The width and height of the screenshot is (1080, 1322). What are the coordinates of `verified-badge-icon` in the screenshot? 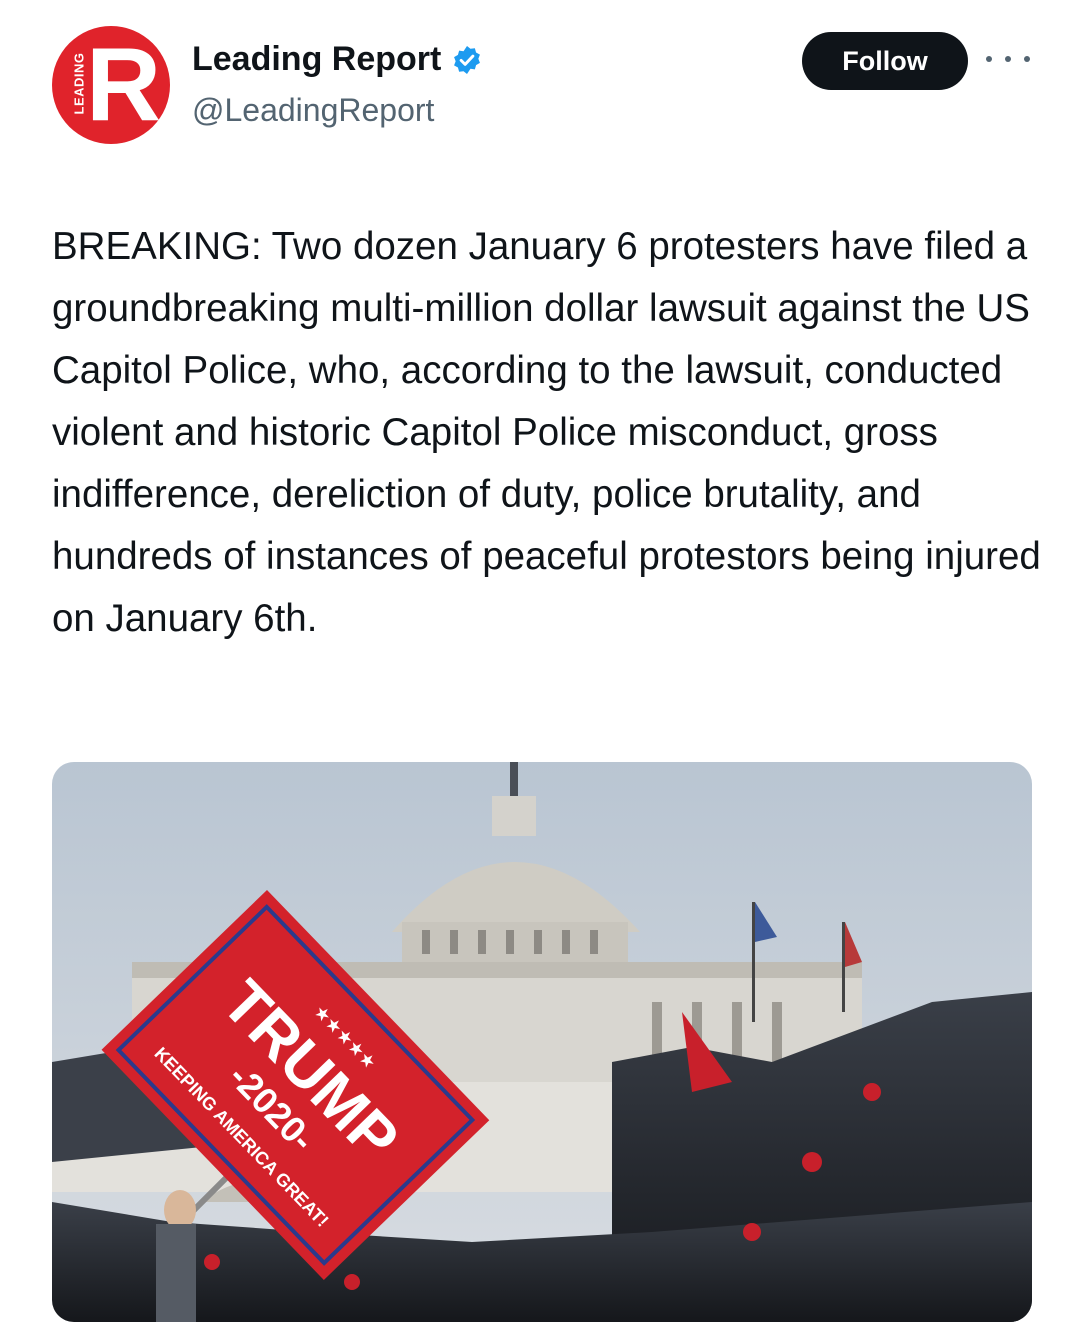 It's located at (467, 59).